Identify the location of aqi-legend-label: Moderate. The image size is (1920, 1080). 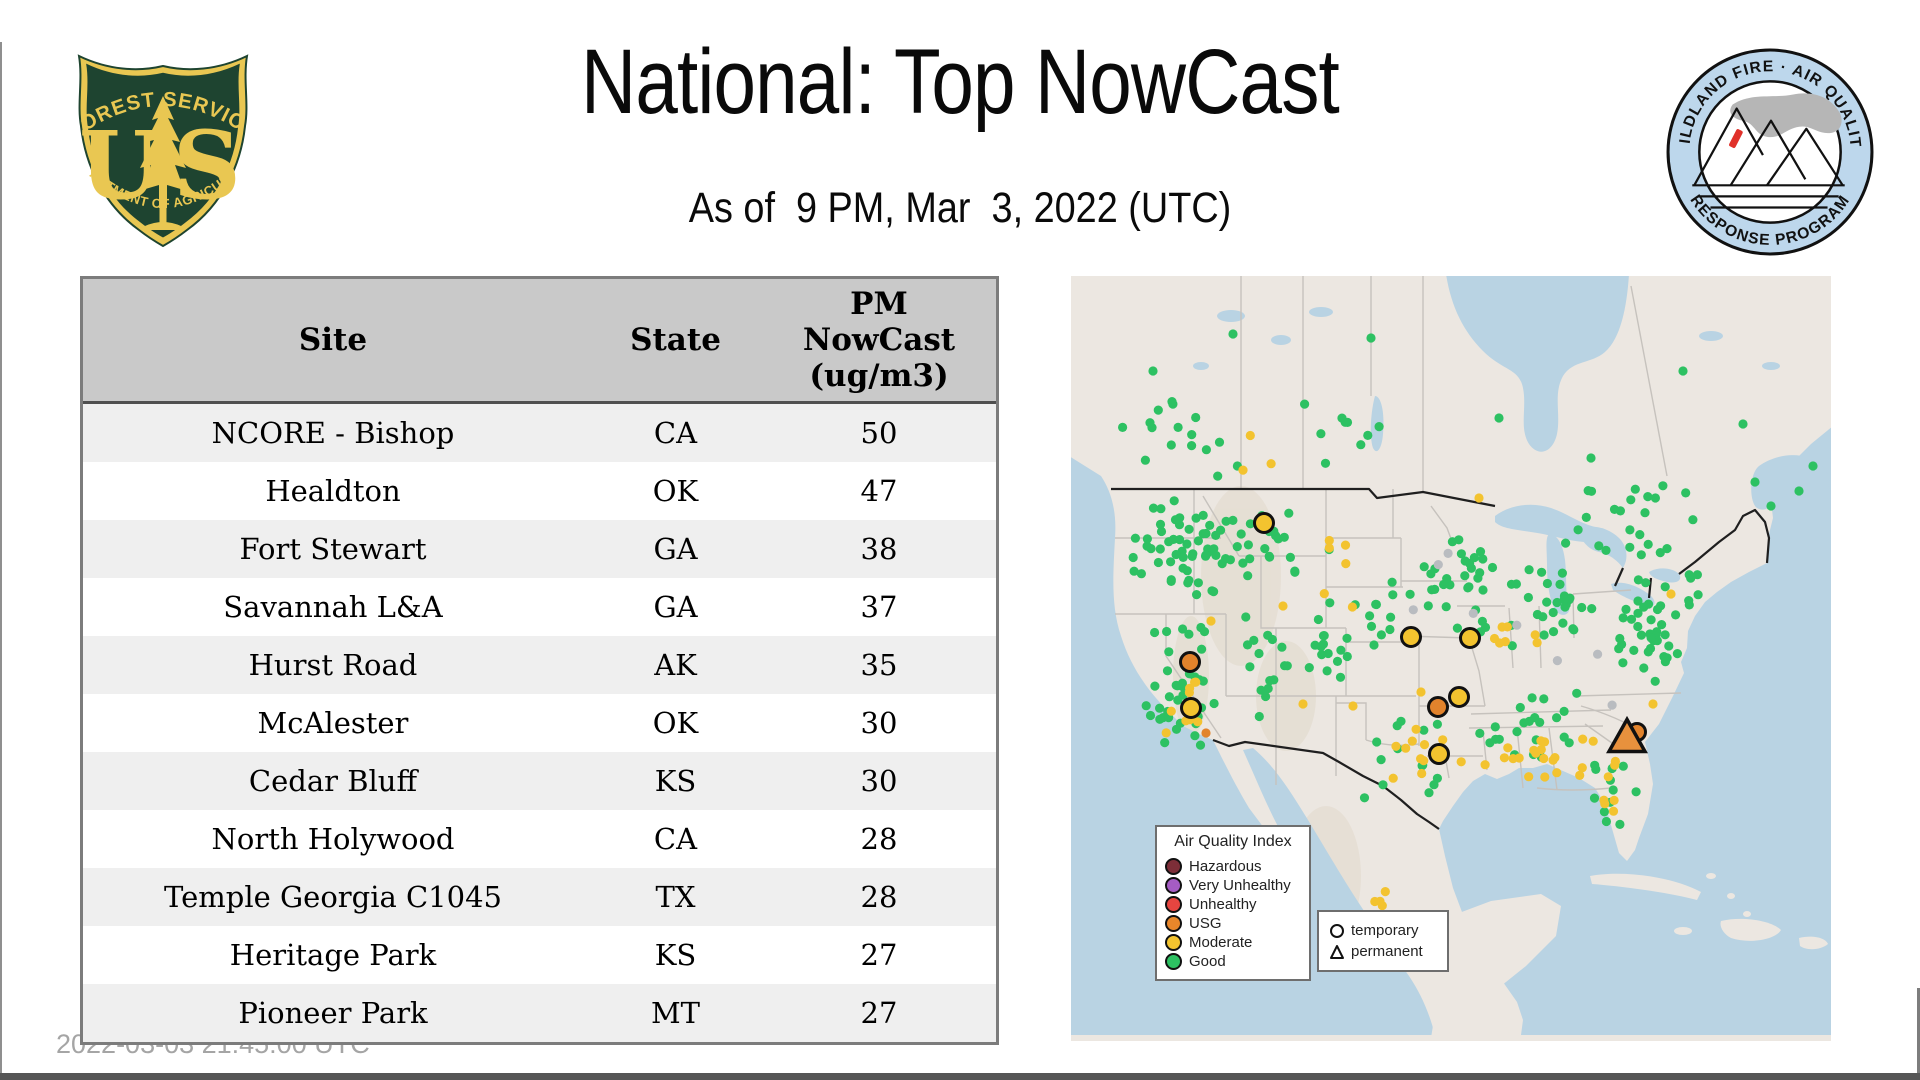
(1221, 942).